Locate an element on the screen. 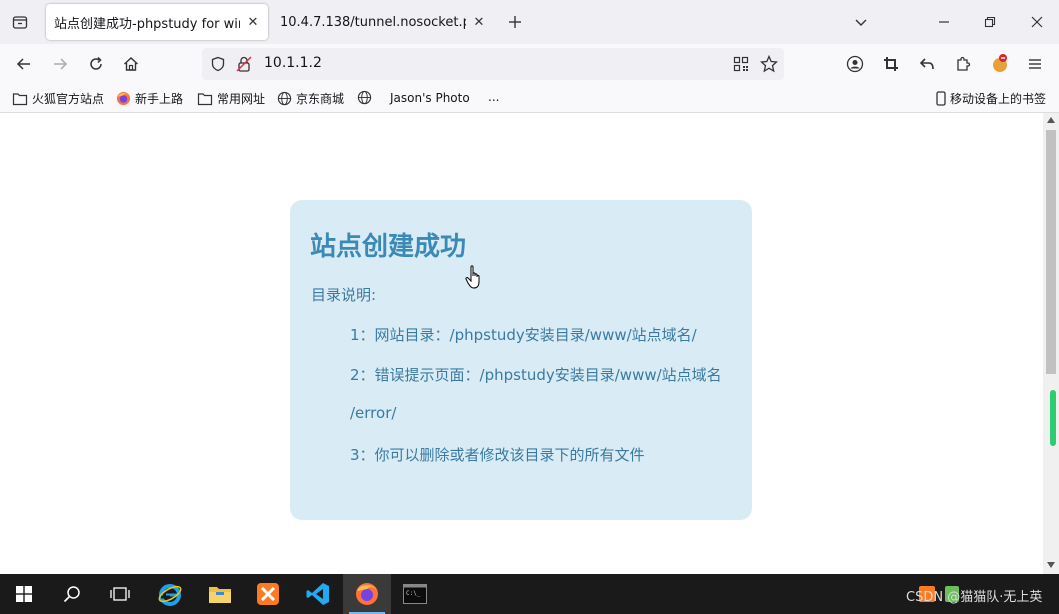 The width and height of the screenshot is (1059, 614). tab-active: 站点创建成功-phpstudy for windo ✕ is located at coordinates (157, 22).